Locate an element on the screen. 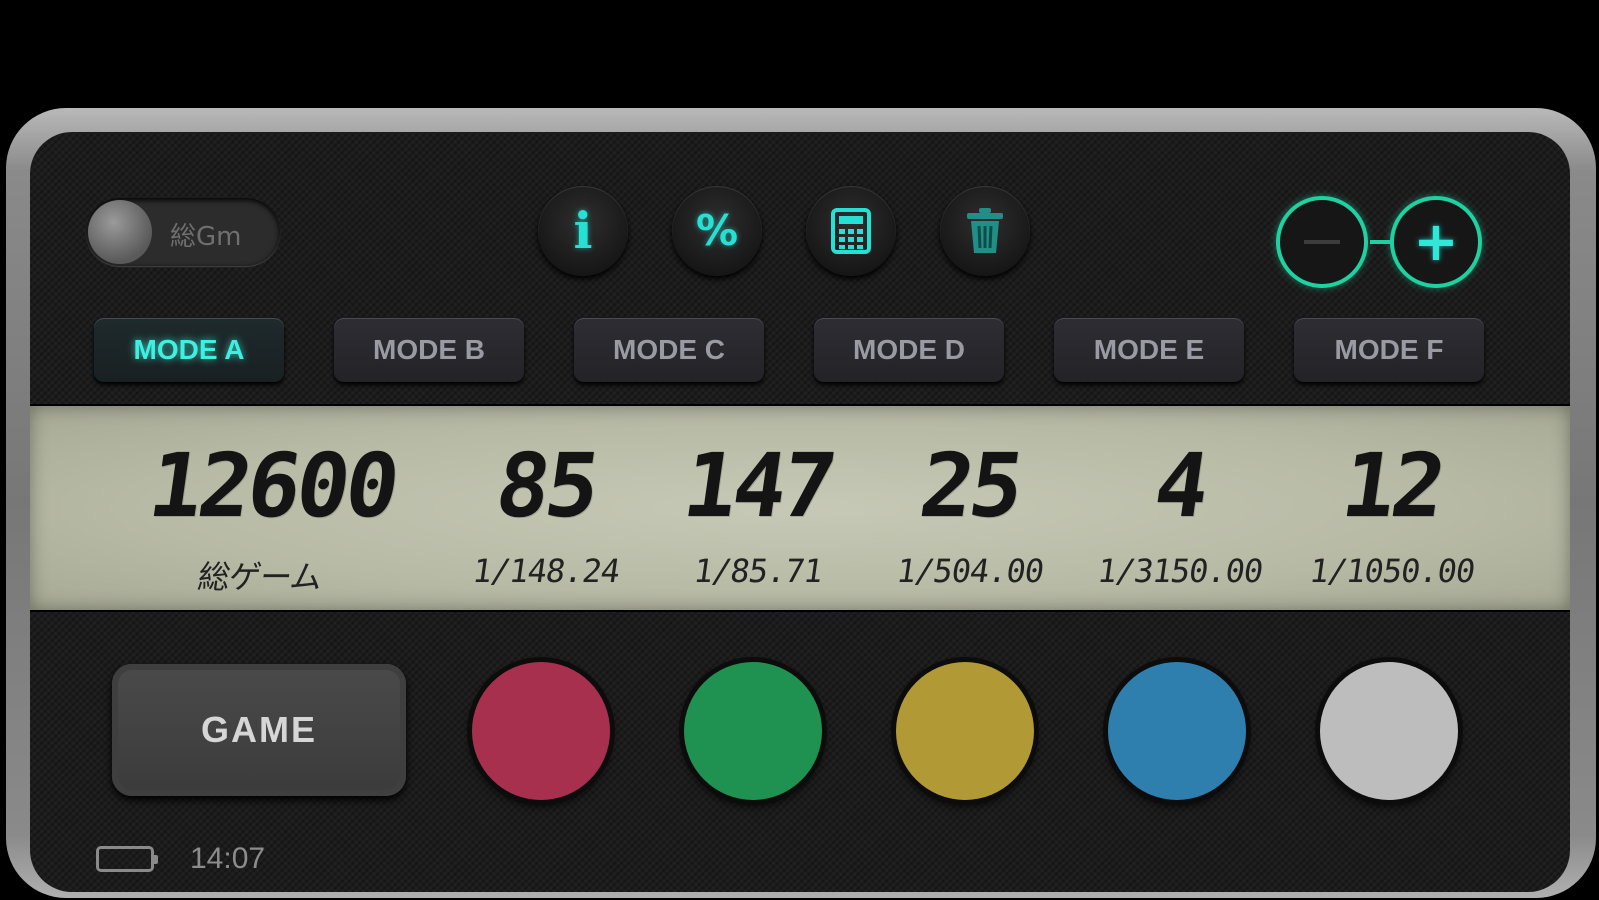 The width and height of the screenshot is (1599, 900). blue-counter-button is located at coordinates (1177, 731).